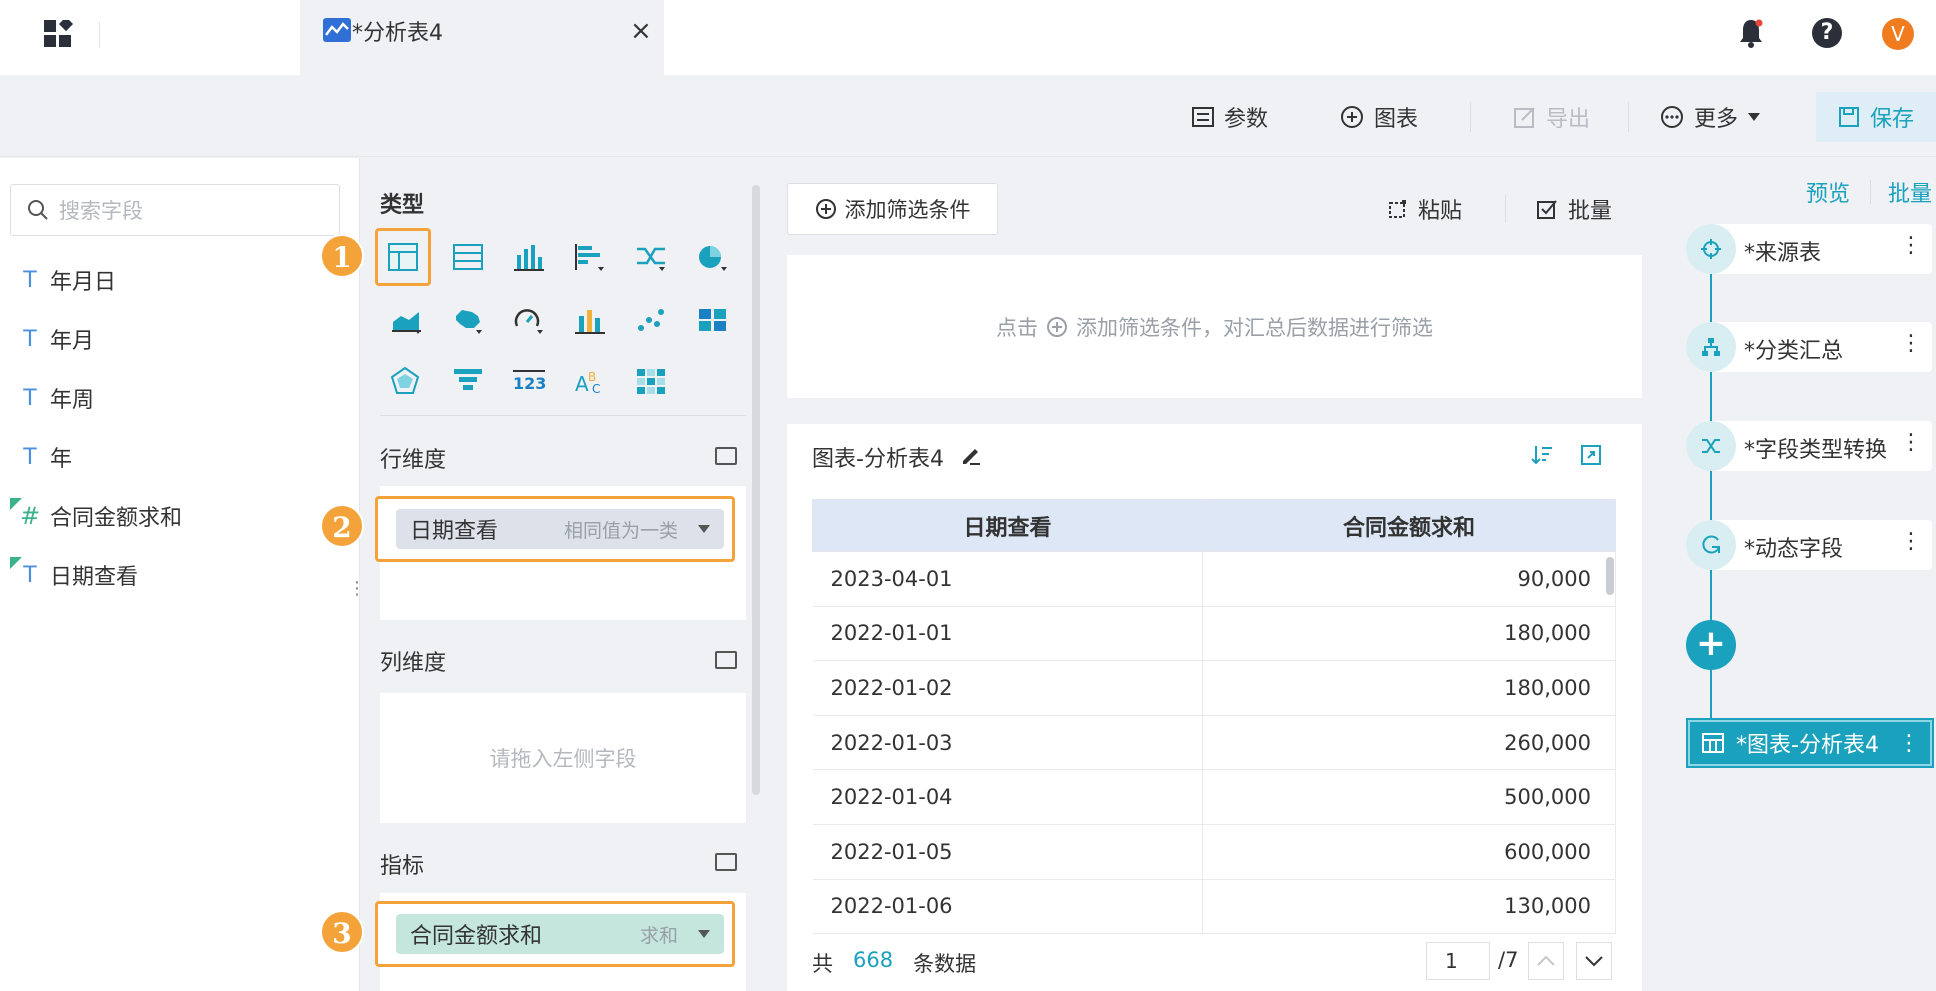  I want to click on kpi-number-icon: 123, so click(529, 381).